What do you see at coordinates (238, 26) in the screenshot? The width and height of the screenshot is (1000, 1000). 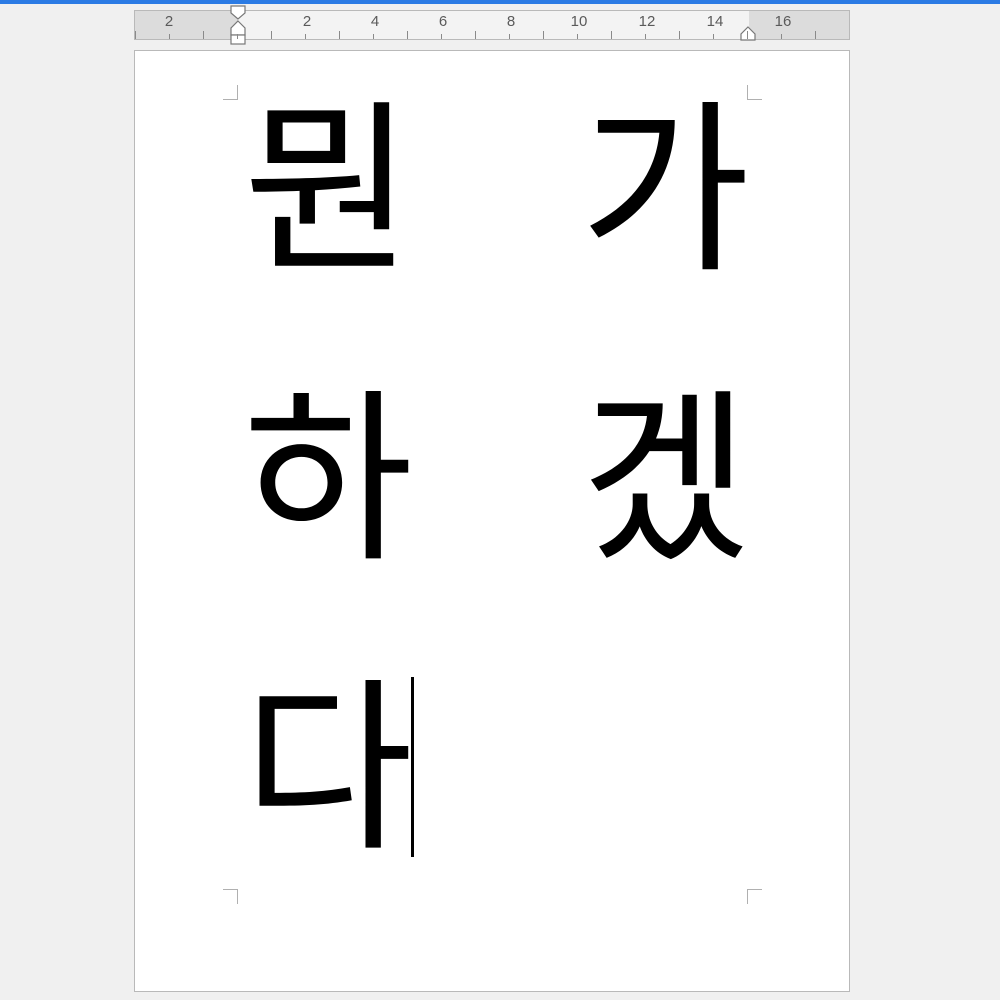 I see `first-line-indent-marker` at bounding box center [238, 26].